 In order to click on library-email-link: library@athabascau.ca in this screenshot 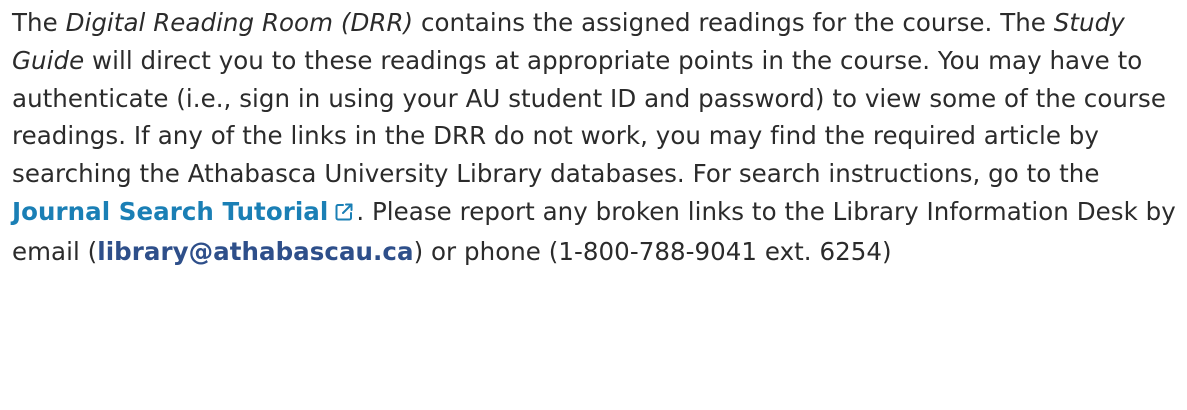, I will do `click(255, 251)`.